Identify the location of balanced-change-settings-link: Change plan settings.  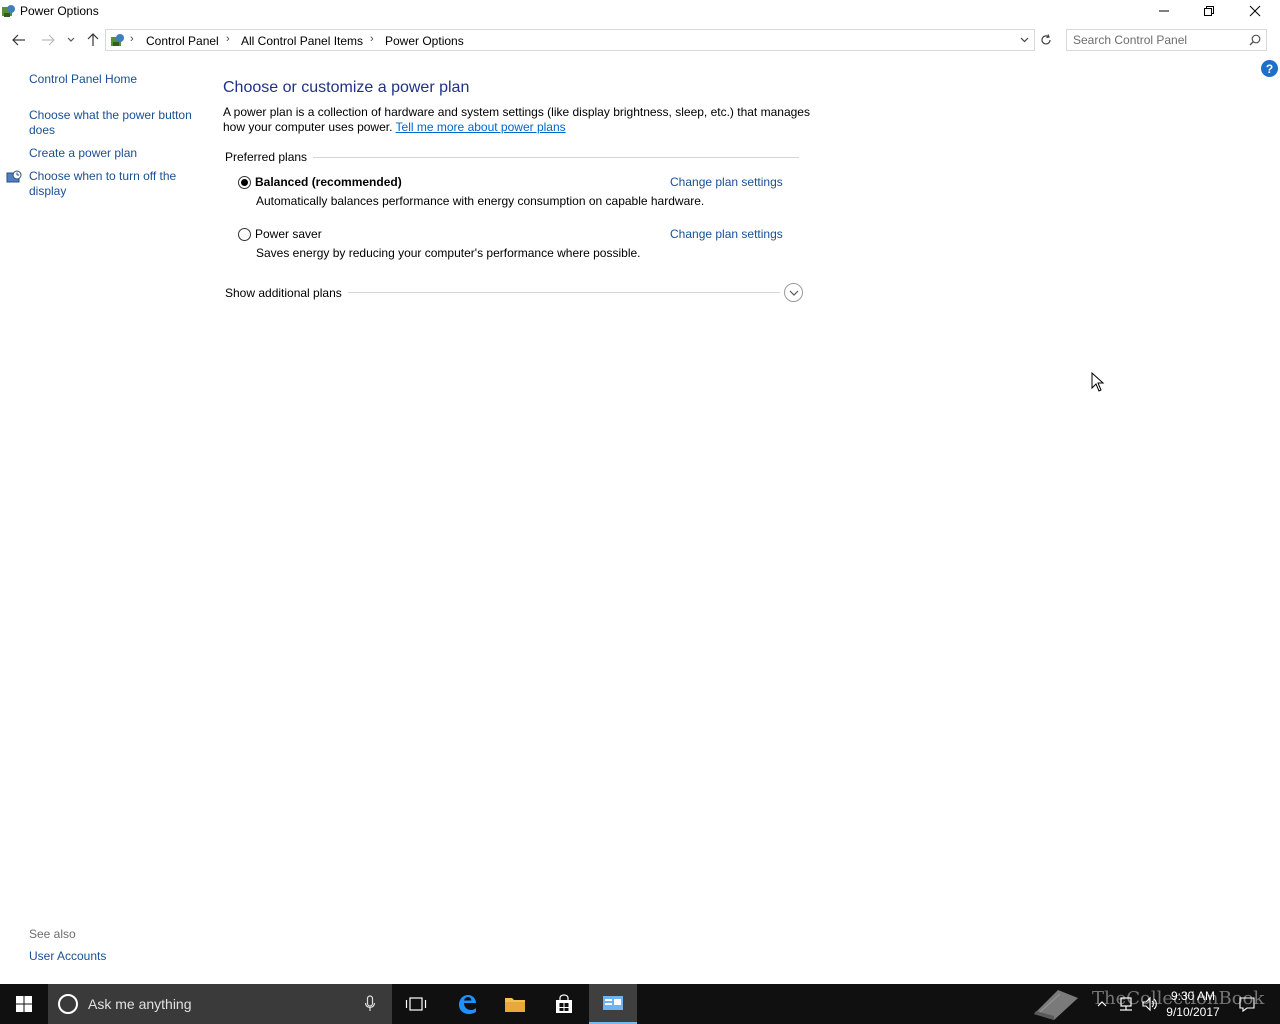
(726, 182).